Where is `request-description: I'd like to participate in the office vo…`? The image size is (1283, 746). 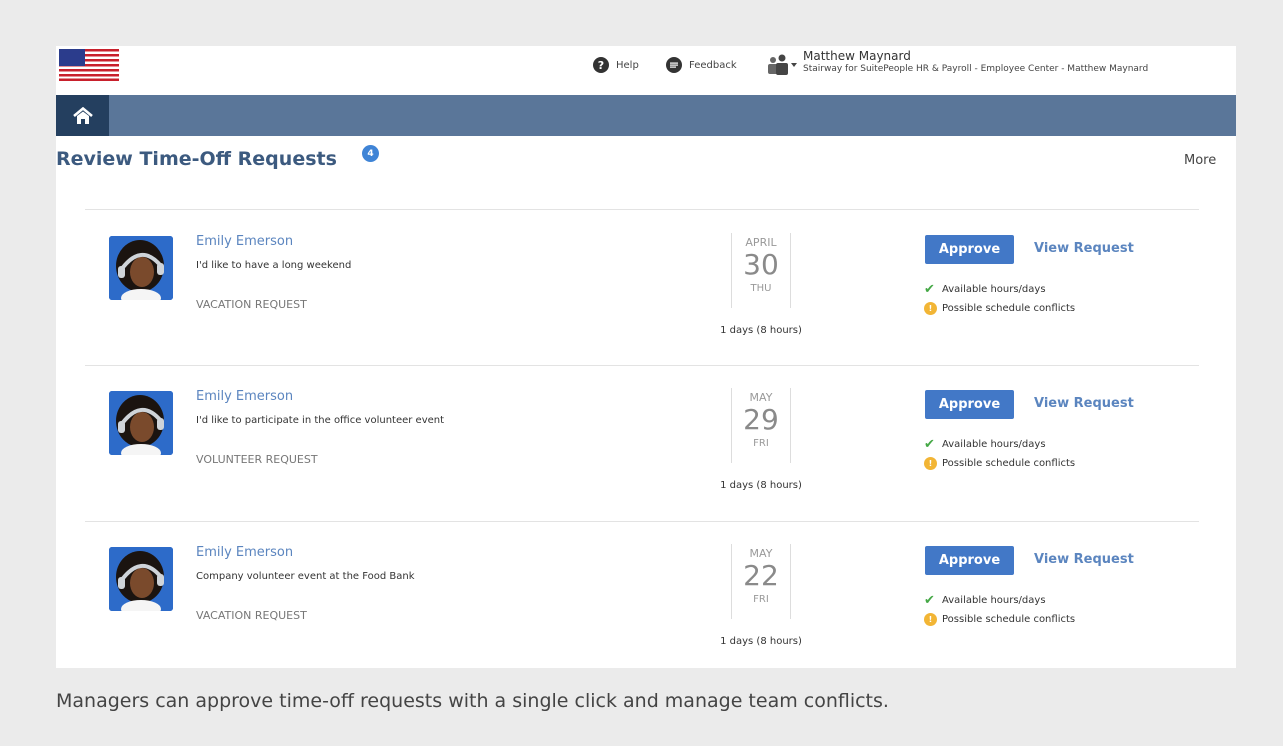
request-description: I'd like to participate in the office vo… is located at coordinates (320, 420).